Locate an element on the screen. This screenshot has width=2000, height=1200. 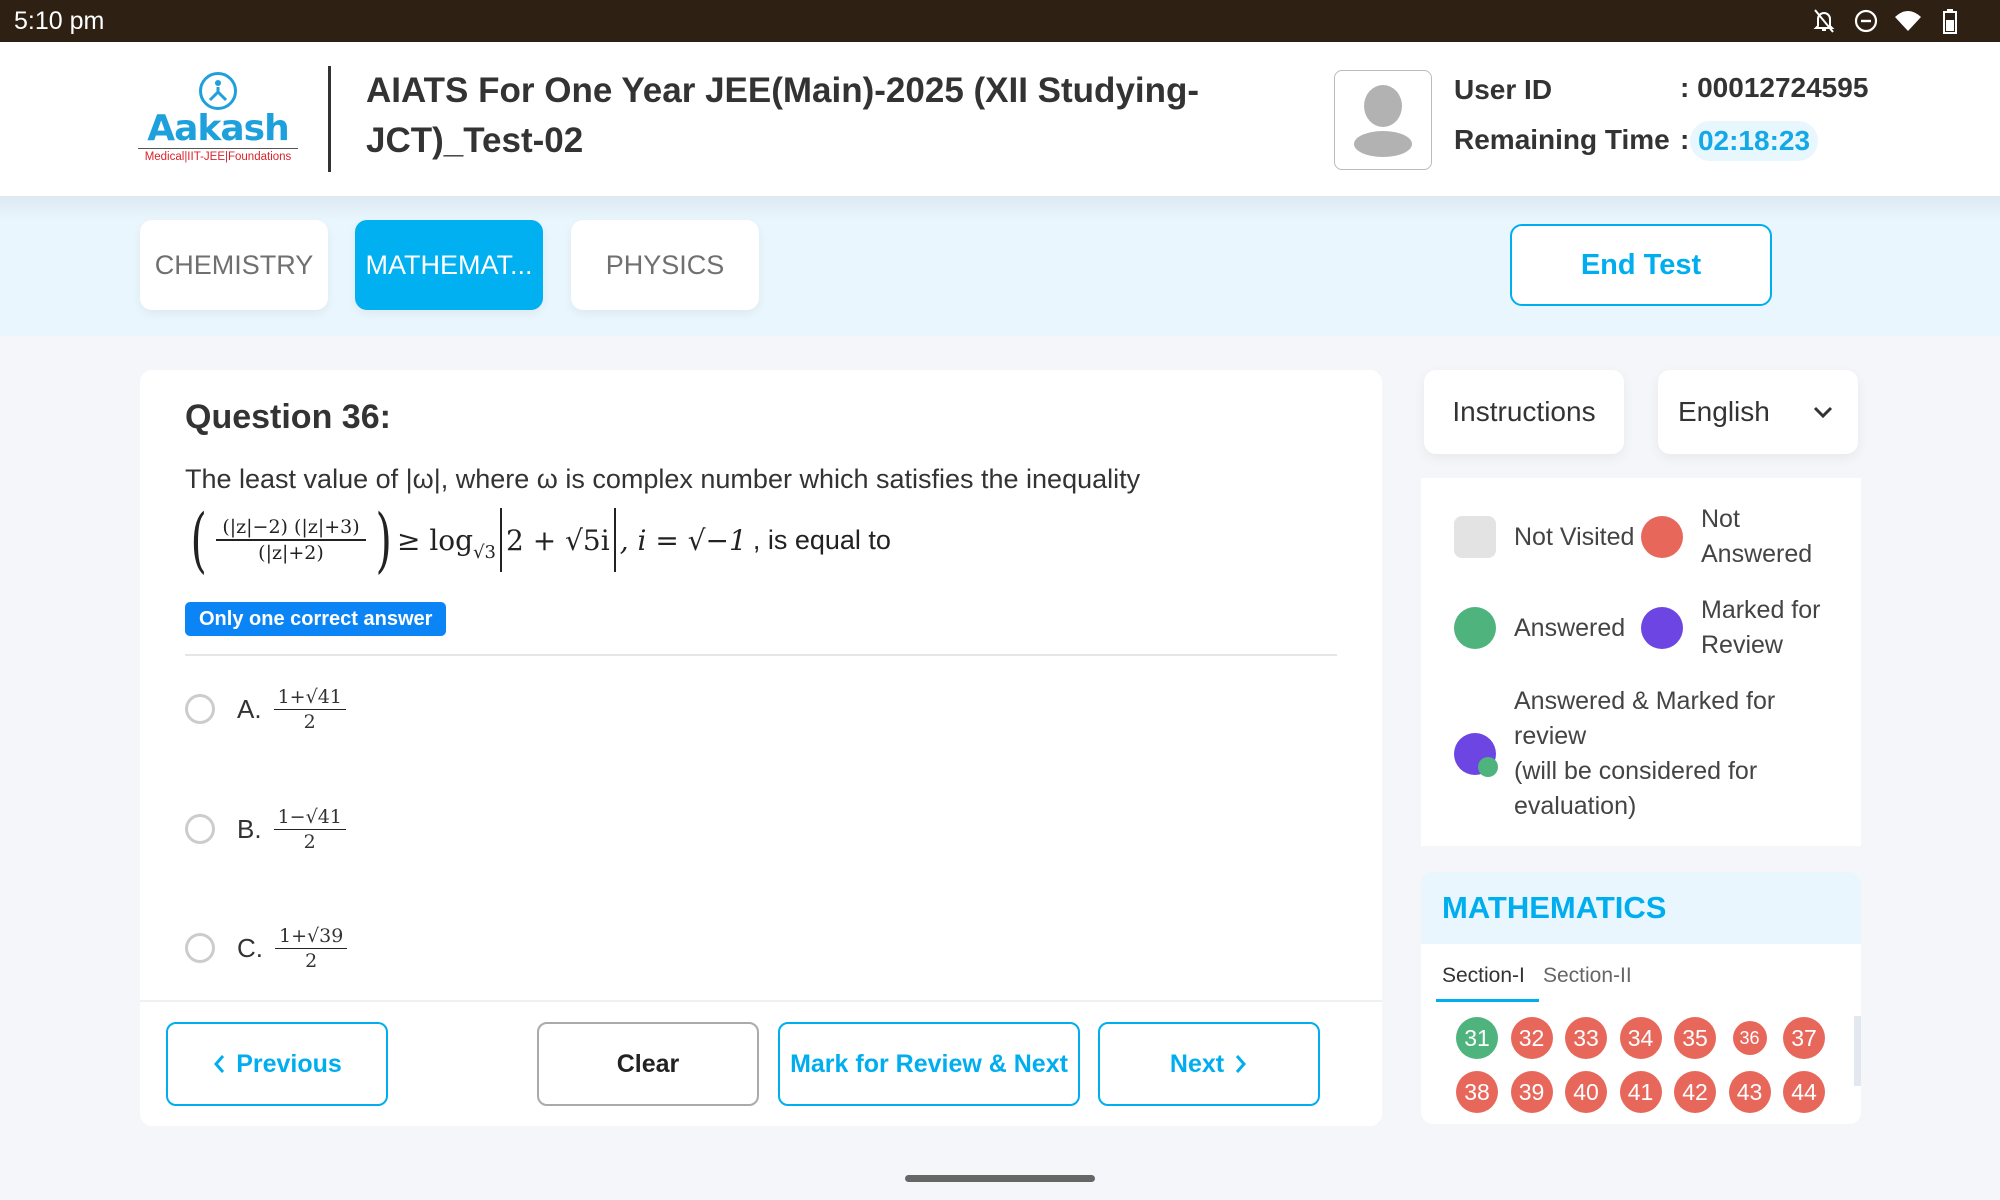
question-divider is located at coordinates (761, 655).